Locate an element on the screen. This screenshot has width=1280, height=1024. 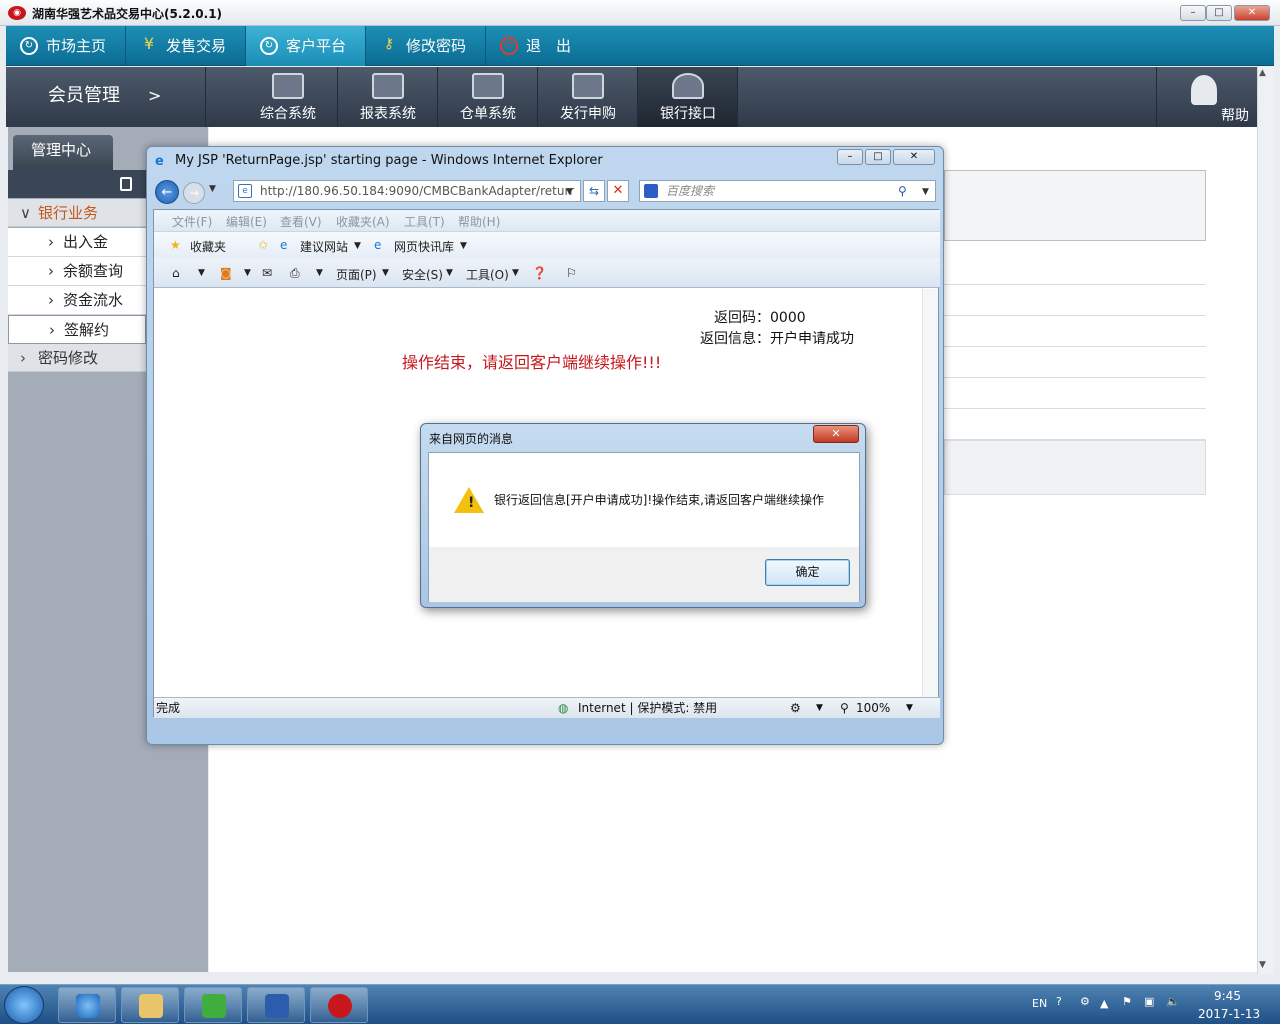
menu-file: 文件(F) is located at coordinates (192, 221).